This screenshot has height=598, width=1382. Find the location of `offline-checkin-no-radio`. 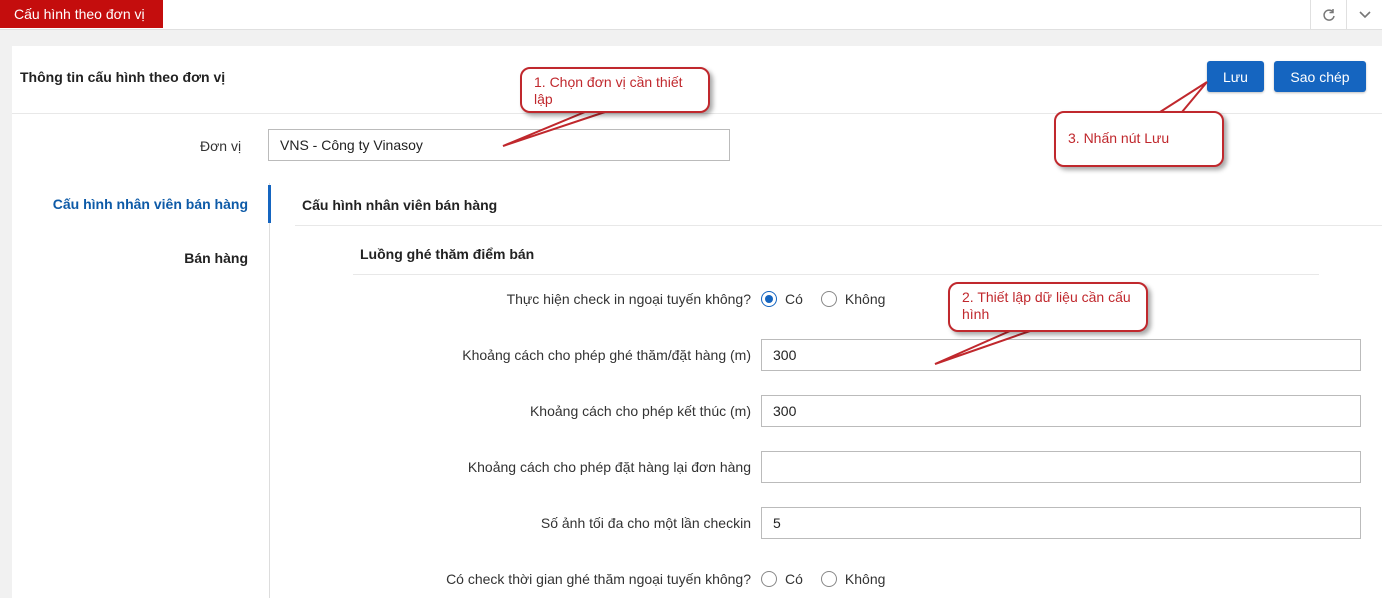

offline-checkin-no-radio is located at coordinates (828, 299).